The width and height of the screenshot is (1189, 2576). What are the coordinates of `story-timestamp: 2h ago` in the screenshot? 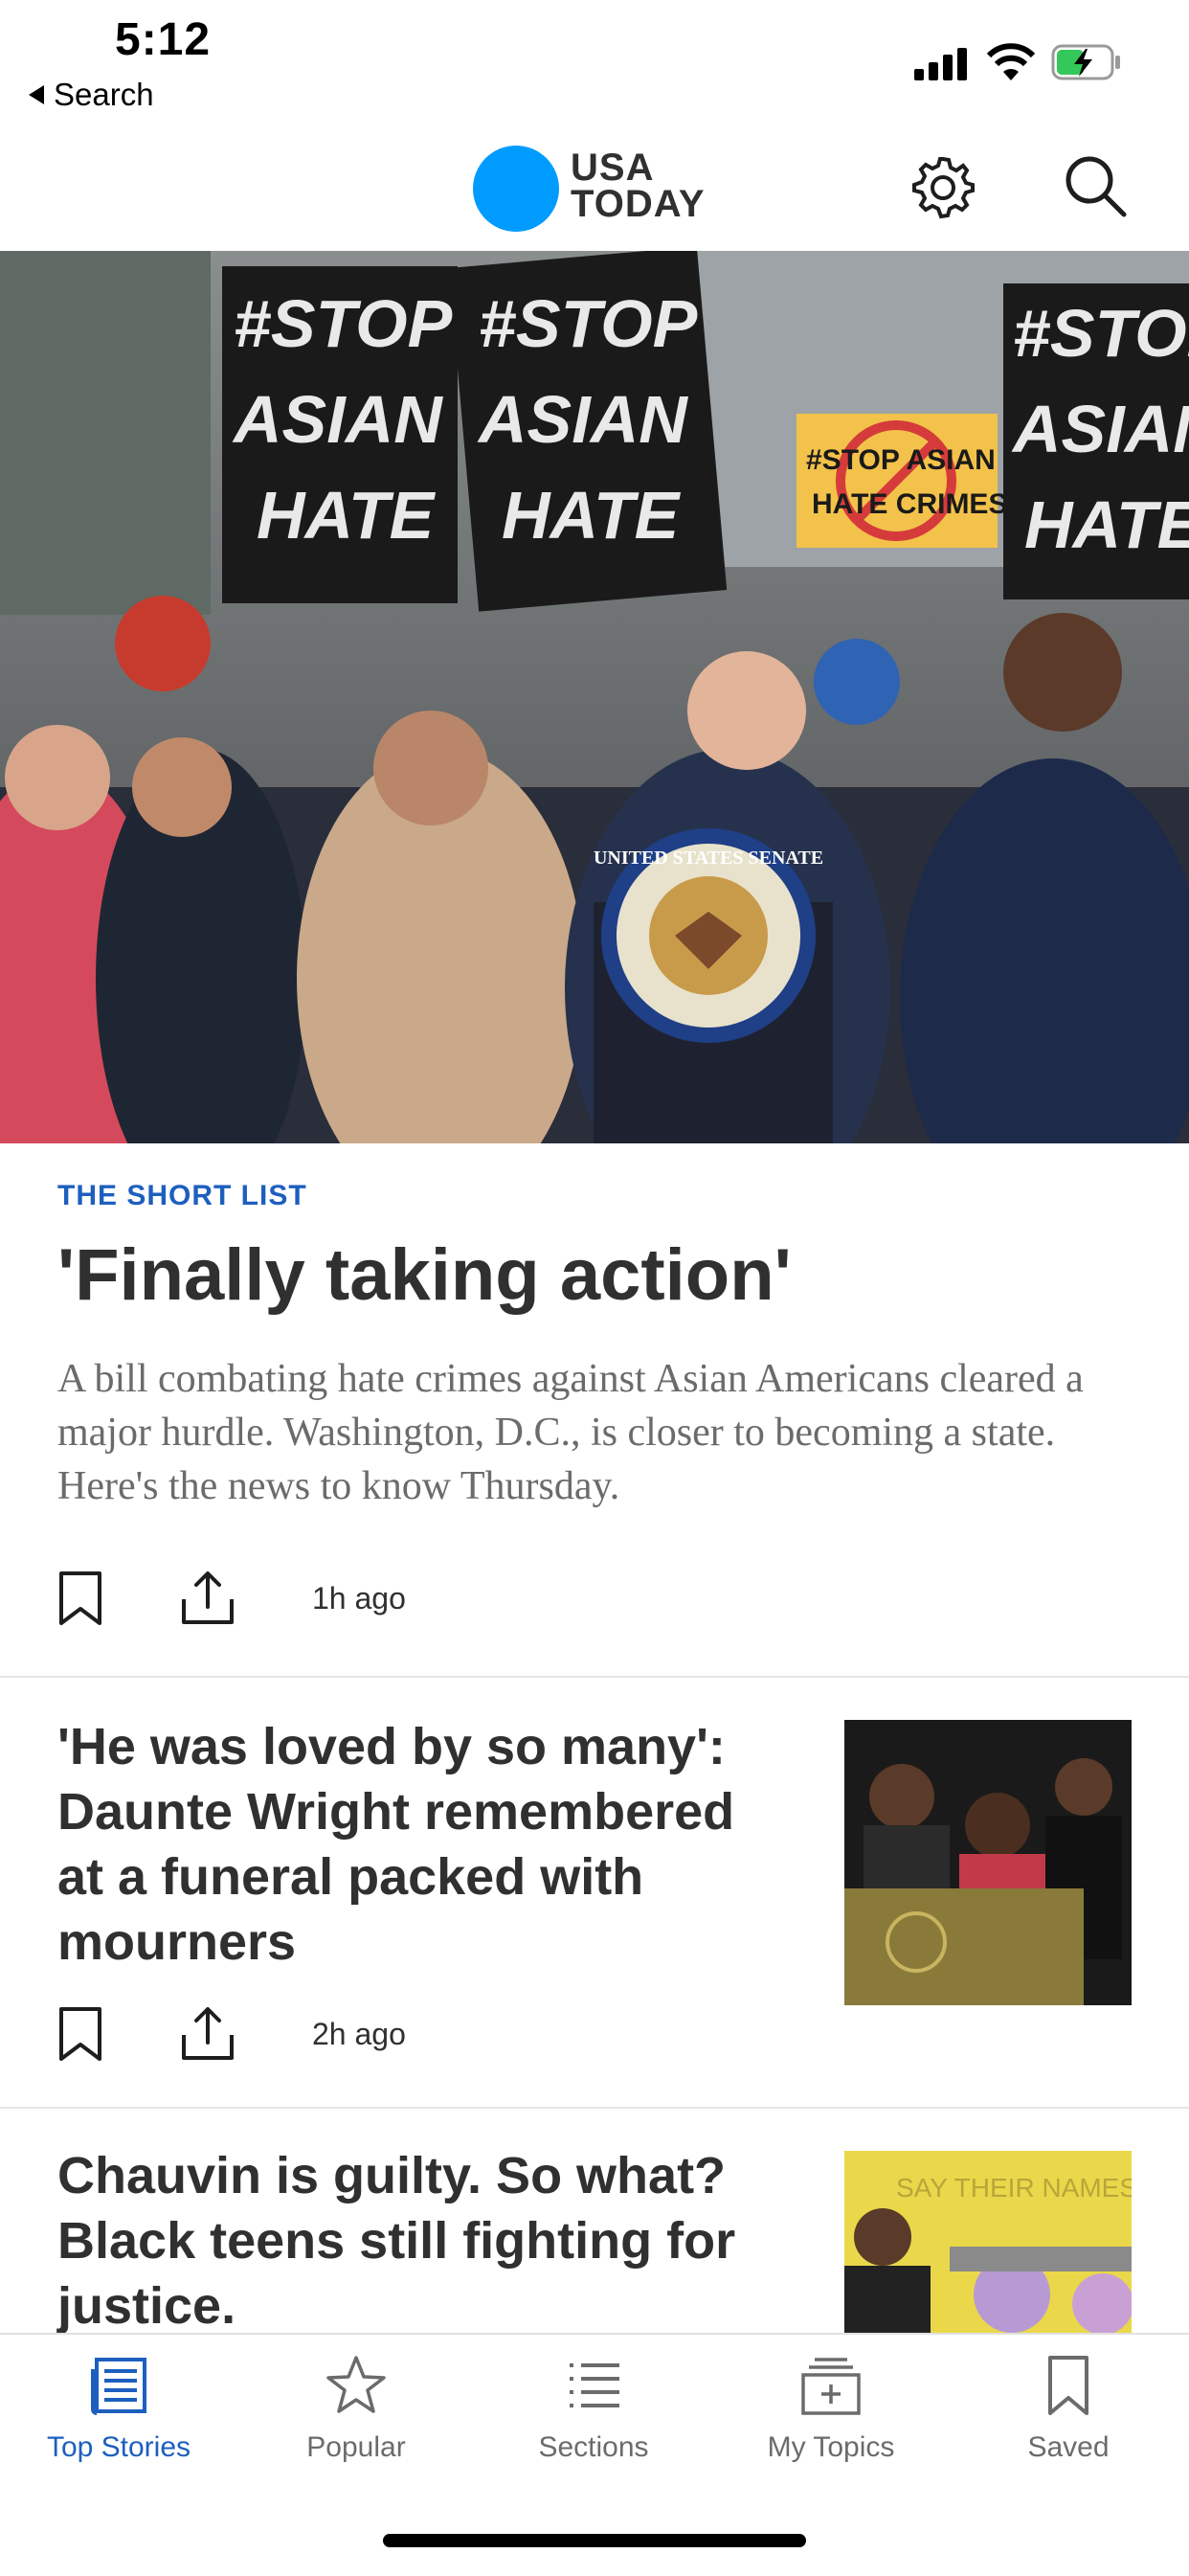 It's located at (359, 2034).